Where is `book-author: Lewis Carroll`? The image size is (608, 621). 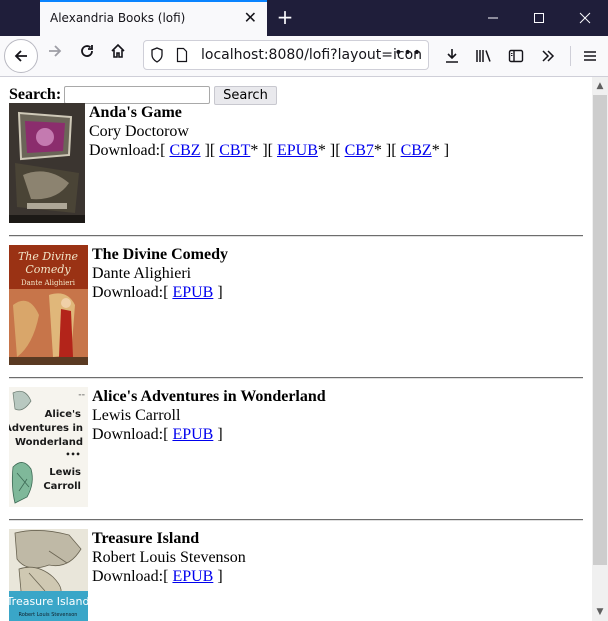 book-author: Lewis Carroll is located at coordinates (136, 415).